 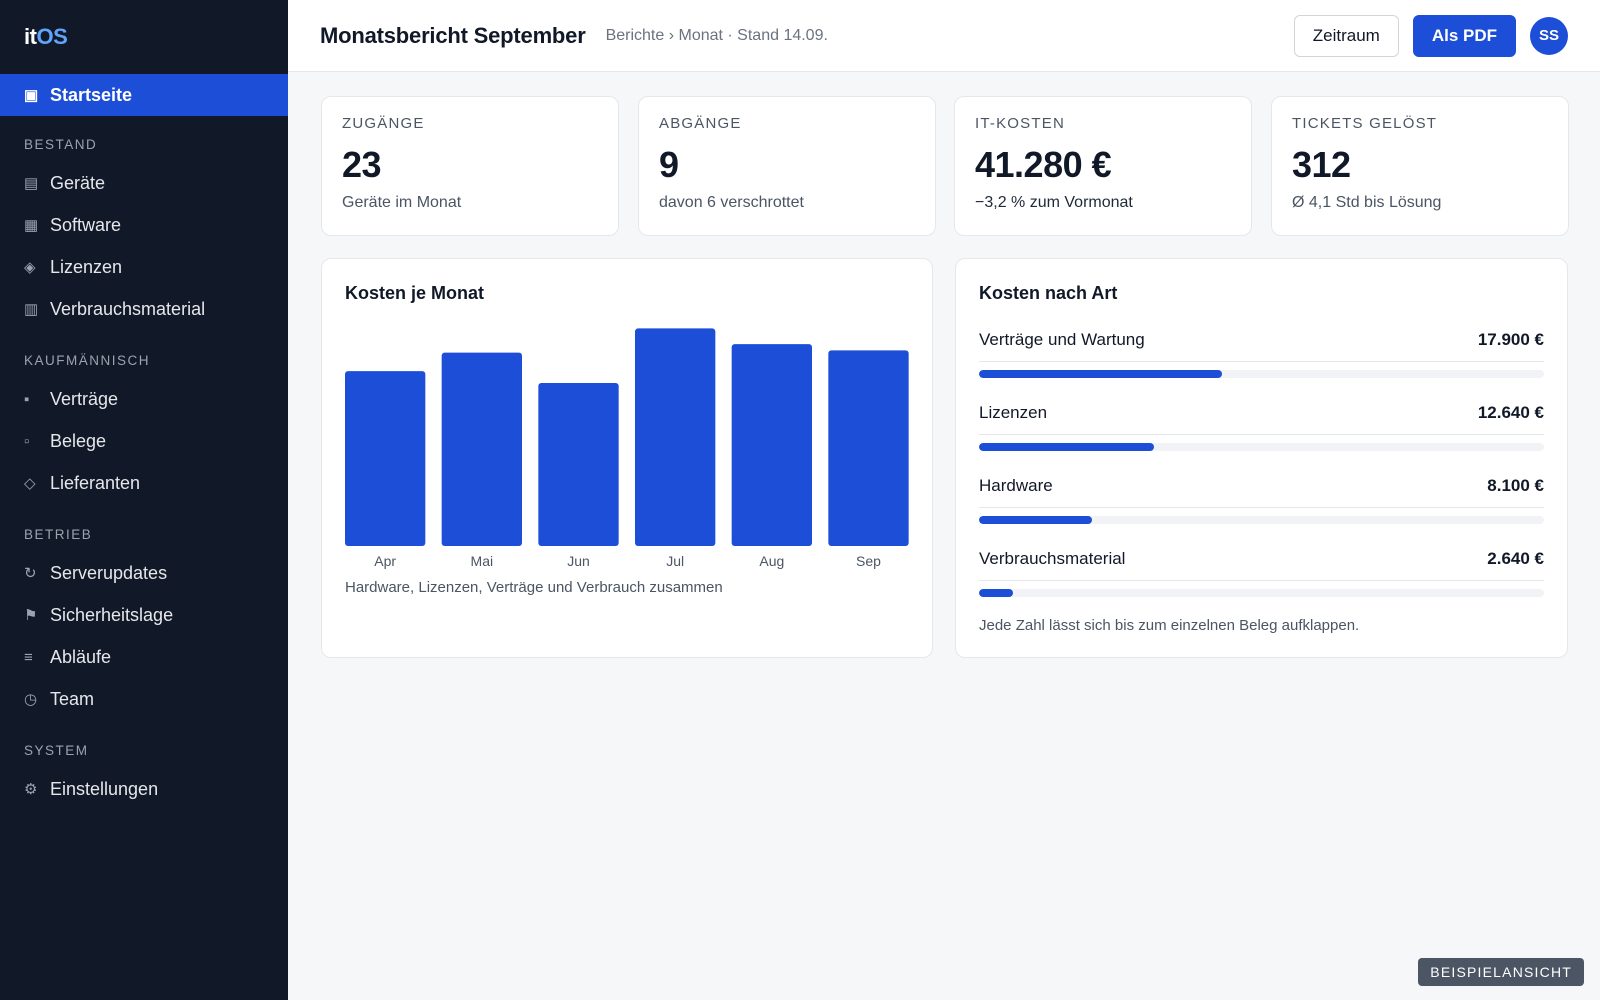 I want to click on dashboard-icon: ▣, so click(x=31, y=95).